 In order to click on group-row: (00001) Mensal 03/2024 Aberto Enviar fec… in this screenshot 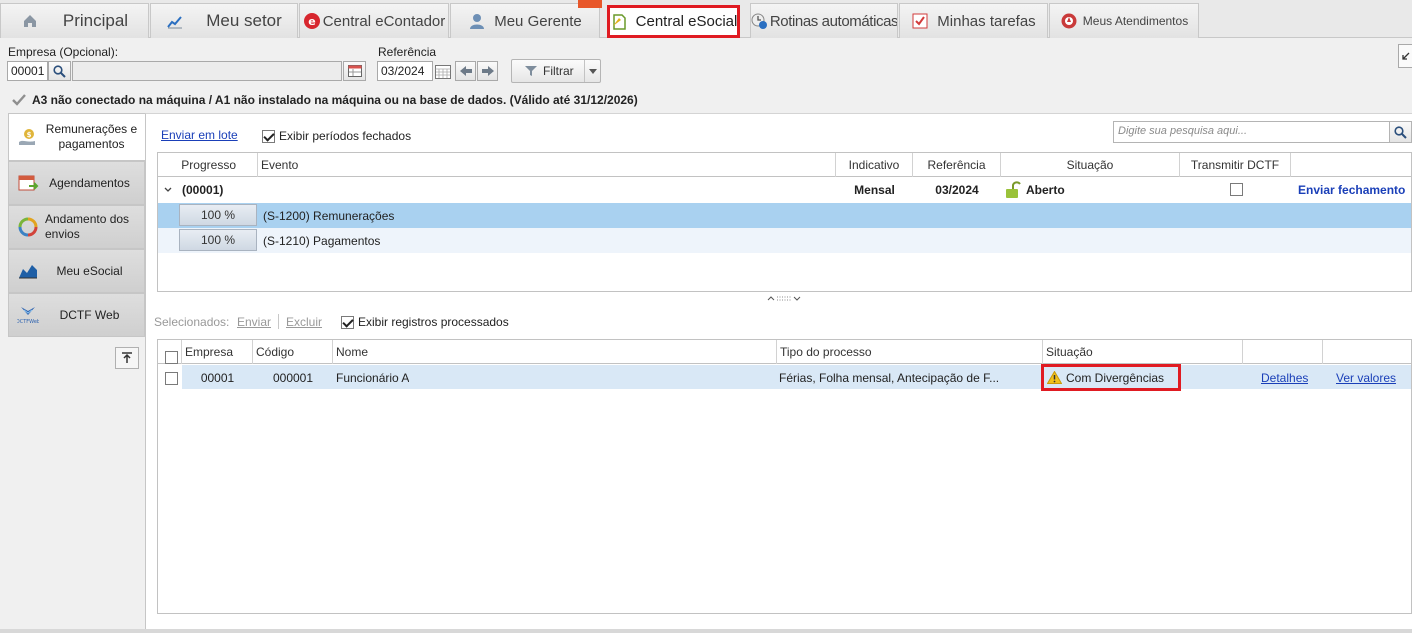, I will do `click(784, 190)`.